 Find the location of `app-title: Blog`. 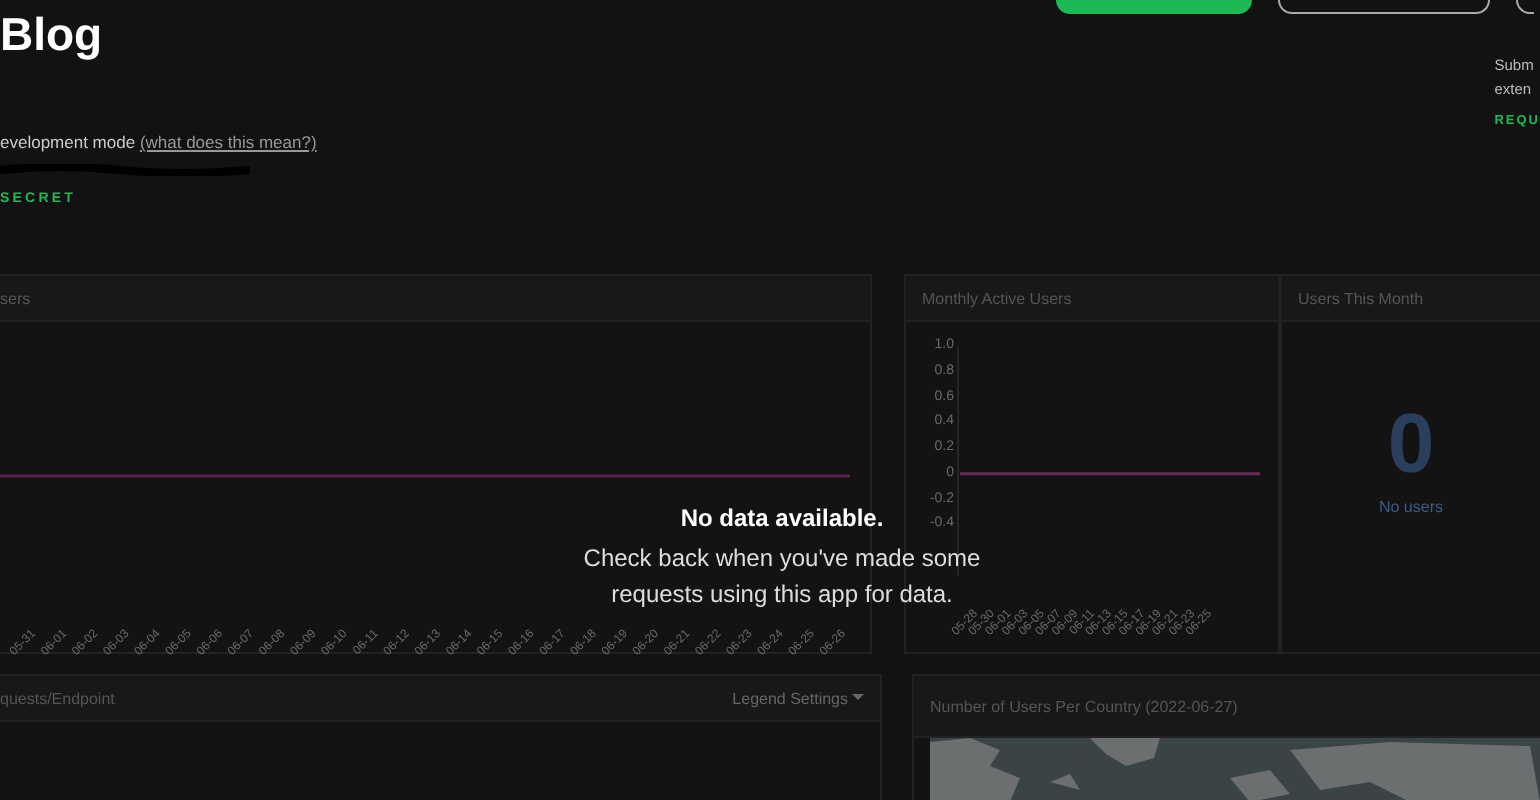

app-title: Blog is located at coordinates (51, 34).